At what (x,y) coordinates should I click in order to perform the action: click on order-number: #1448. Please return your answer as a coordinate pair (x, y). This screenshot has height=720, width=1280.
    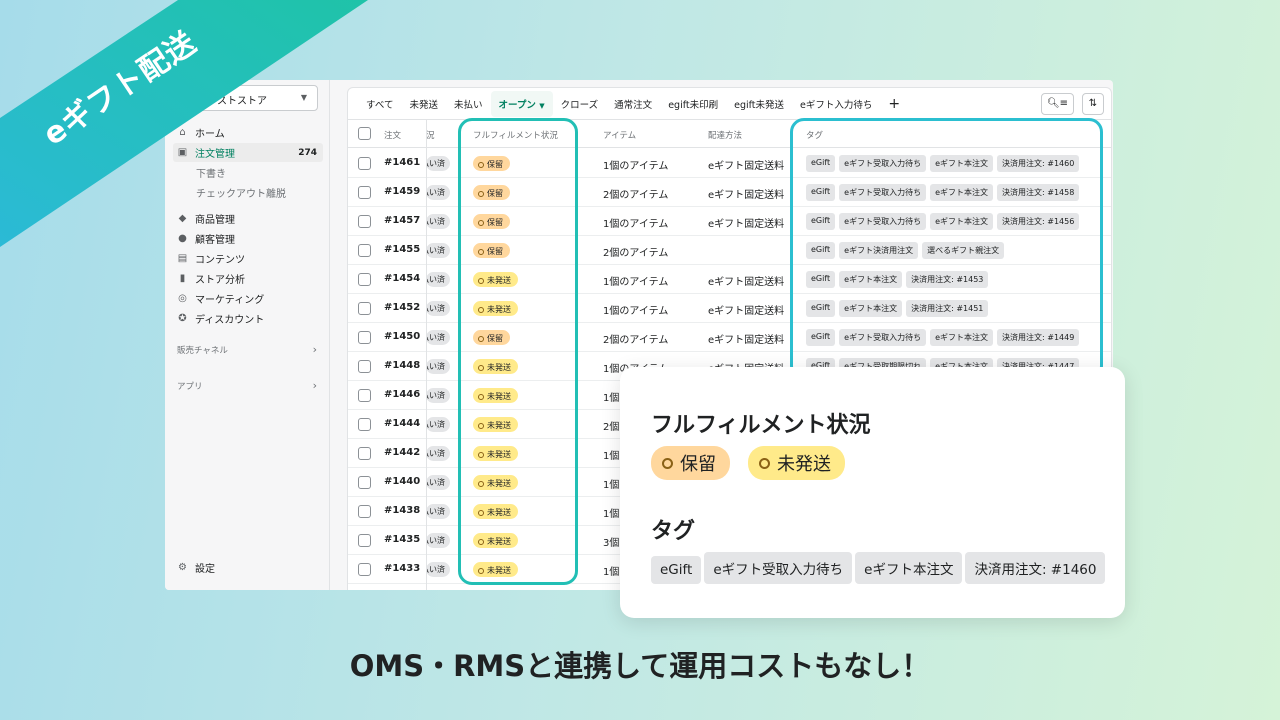
    Looking at the image, I should click on (402, 365).